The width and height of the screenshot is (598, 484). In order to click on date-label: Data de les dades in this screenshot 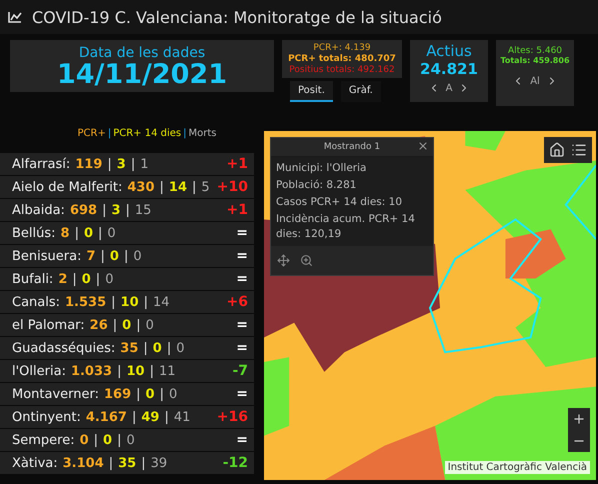, I will do `click(142, 52)`.